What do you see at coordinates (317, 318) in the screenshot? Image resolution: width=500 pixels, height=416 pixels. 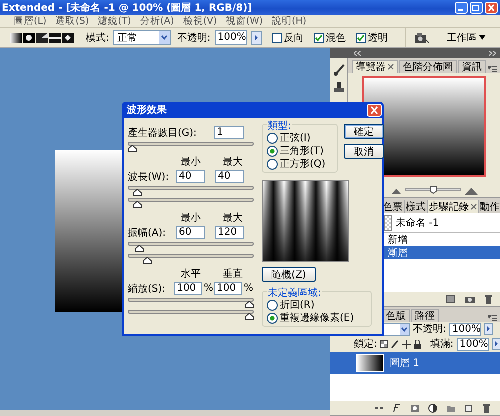 I see `option-label: 重複邊緣像素(E)` at bounding box center [317, 318].